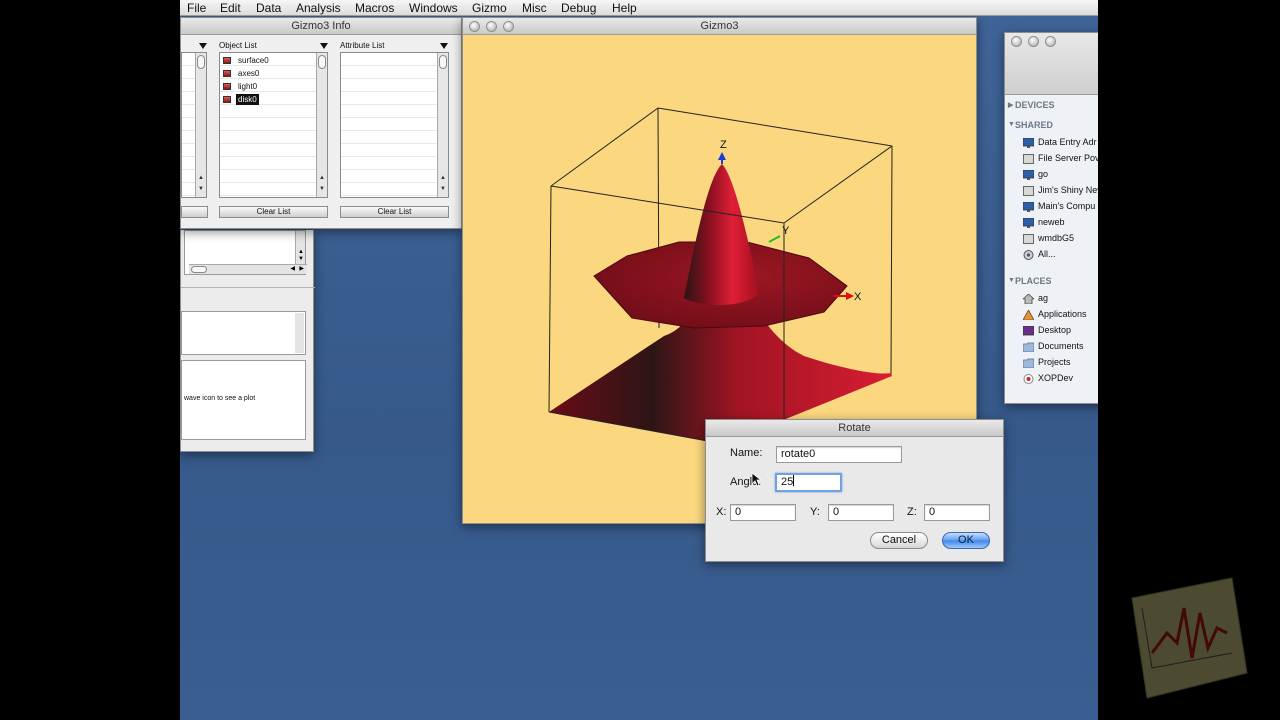  What do you see at coordinates (247, 60) in the screenshot?
I see `object-list-item: surface0` at bounding box center [247, 60].